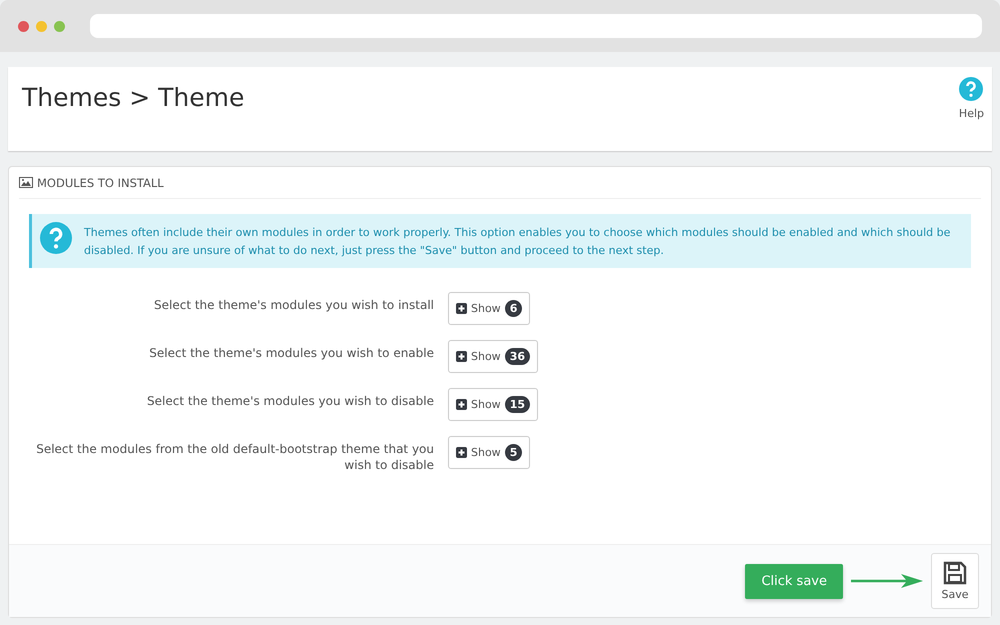 The width and height of the screenshot is (1000, 625). I want to click on close-dot, so click(23, 26).